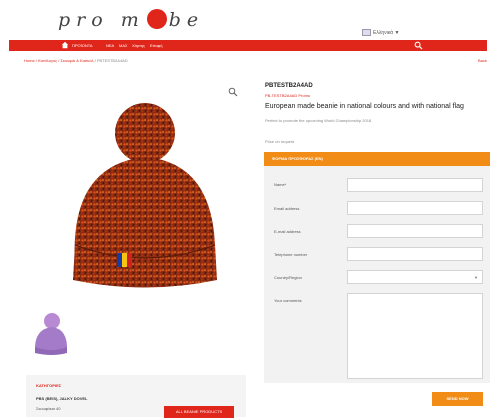 The width and height of the screenshot is (497, 418). Describe the element at coordinates (65, 45) in the screenshot. I see `home-icon` at that location.